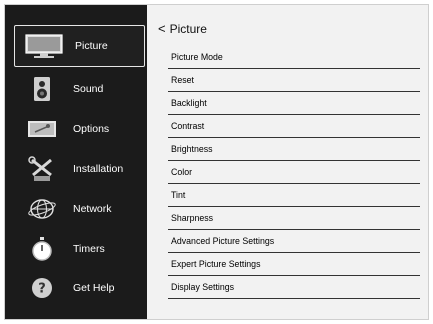 This screenshot has height=324, width=433. What do you see at coordinates (91, 46) in the screenshot?
I see `sidebar-item-label: Picture` at bounding box center [91, 46].